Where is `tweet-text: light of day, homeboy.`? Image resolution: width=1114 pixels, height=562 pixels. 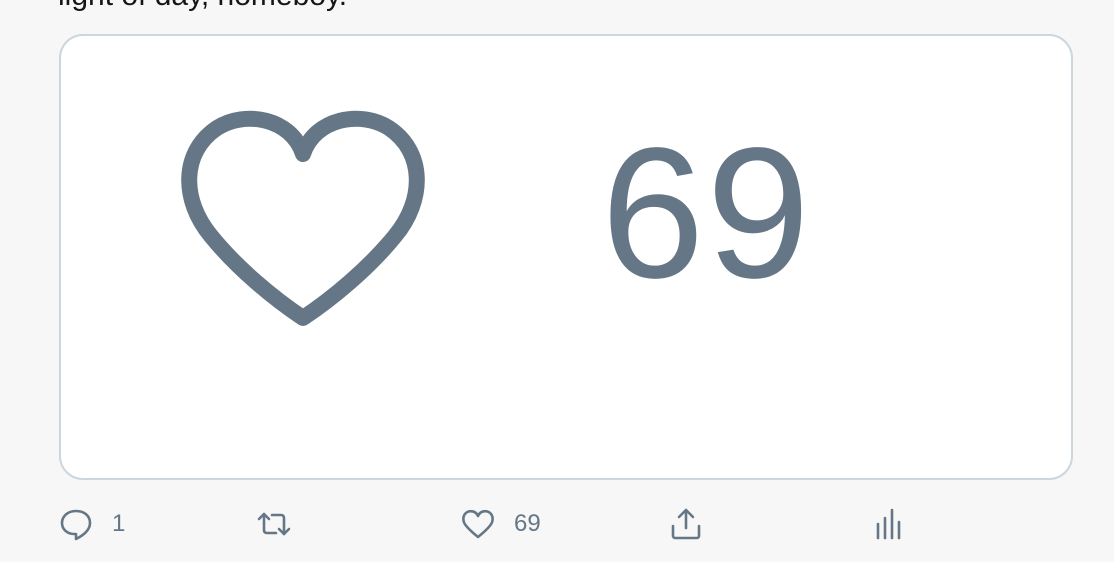 tweet-text: light of day, homeboy. is located at coordinates (202, 7).